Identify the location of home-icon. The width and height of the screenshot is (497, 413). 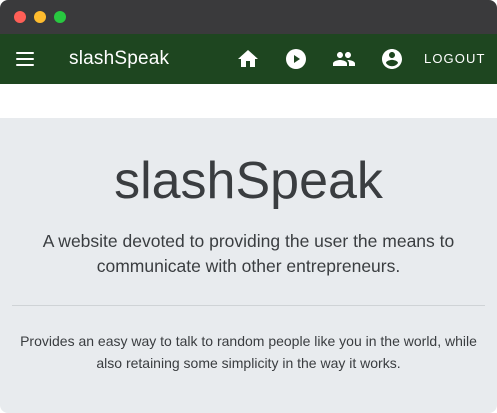
(248, 59).